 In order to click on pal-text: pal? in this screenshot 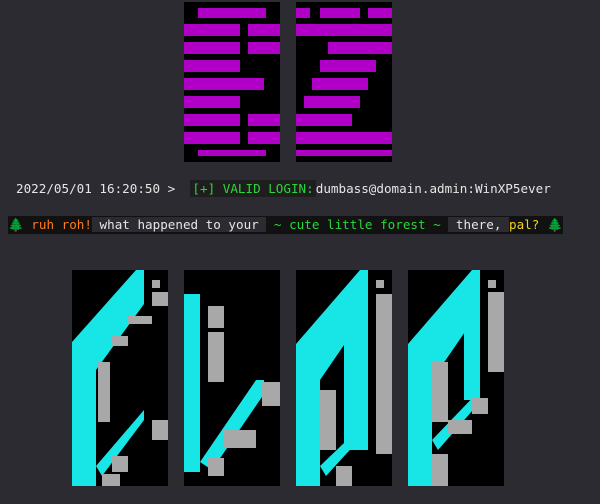, I will do `click(524, 224)`.